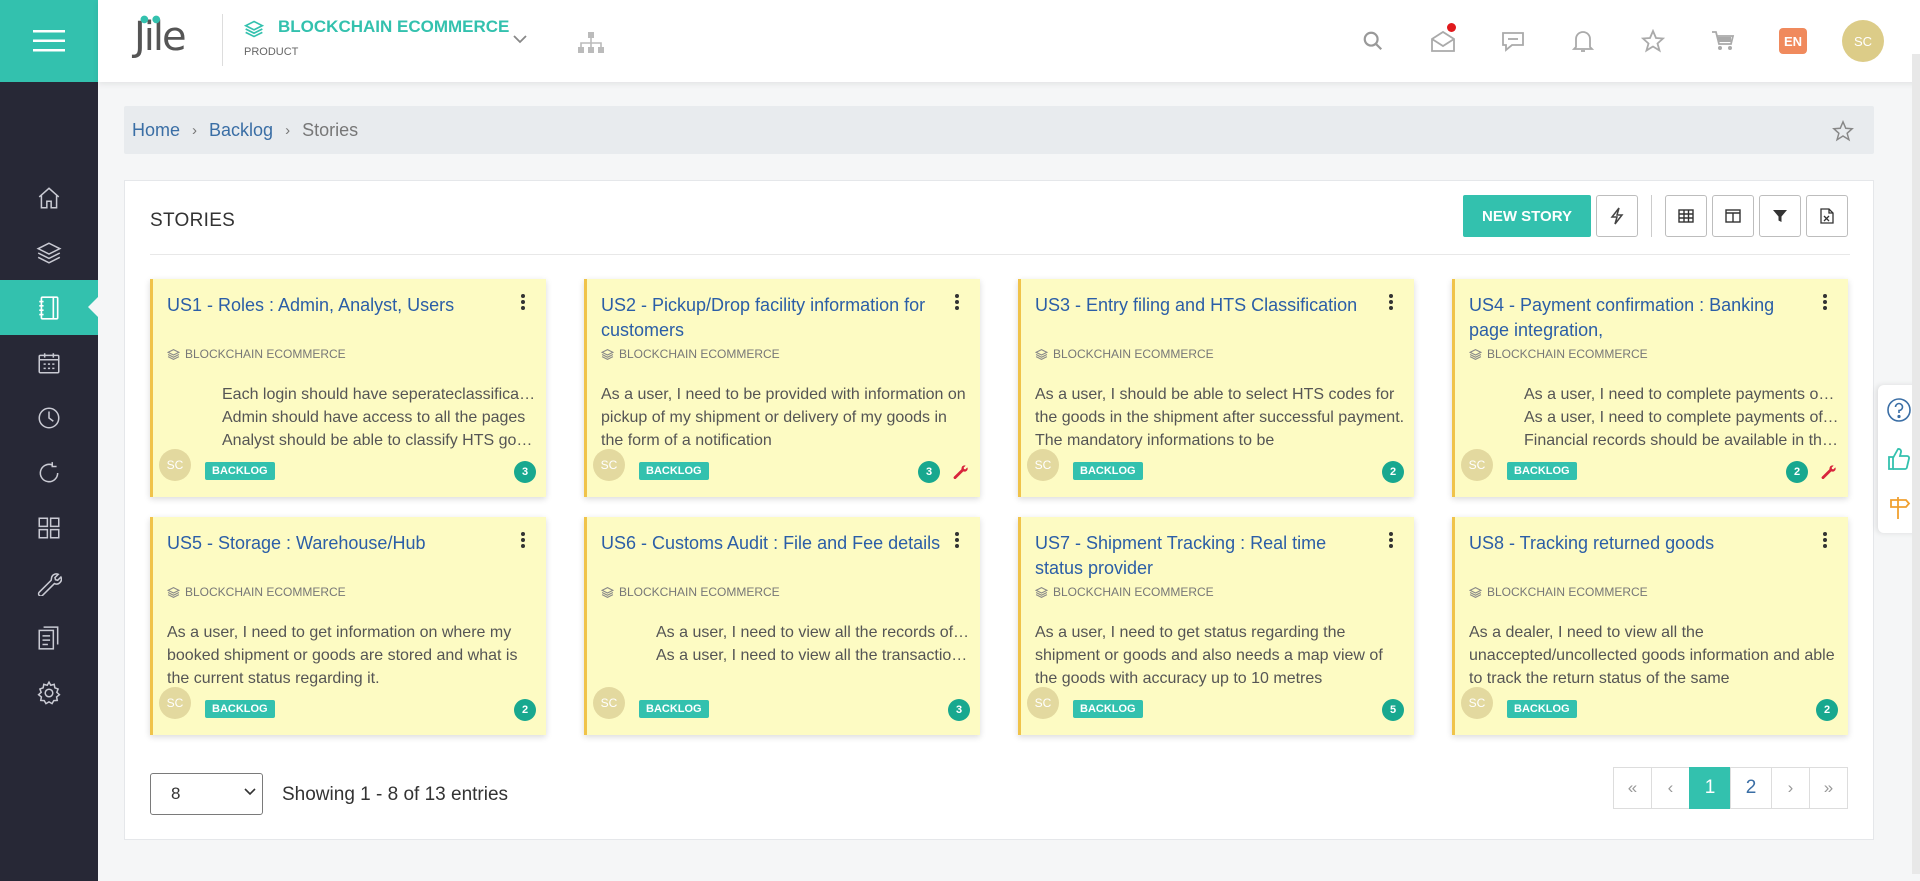 The width and height of the screenshot is (1920, 881). I want to click on table-view-button, so click(1686, 216).